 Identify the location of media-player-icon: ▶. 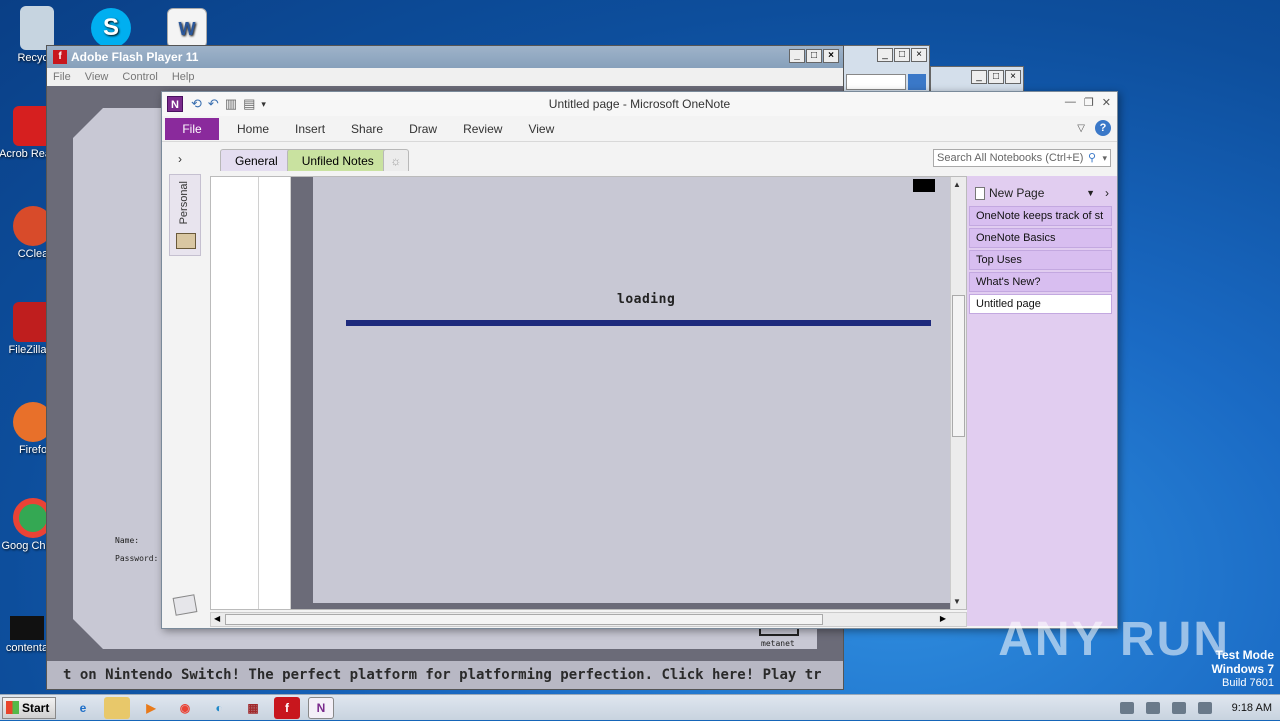
(151, 708).